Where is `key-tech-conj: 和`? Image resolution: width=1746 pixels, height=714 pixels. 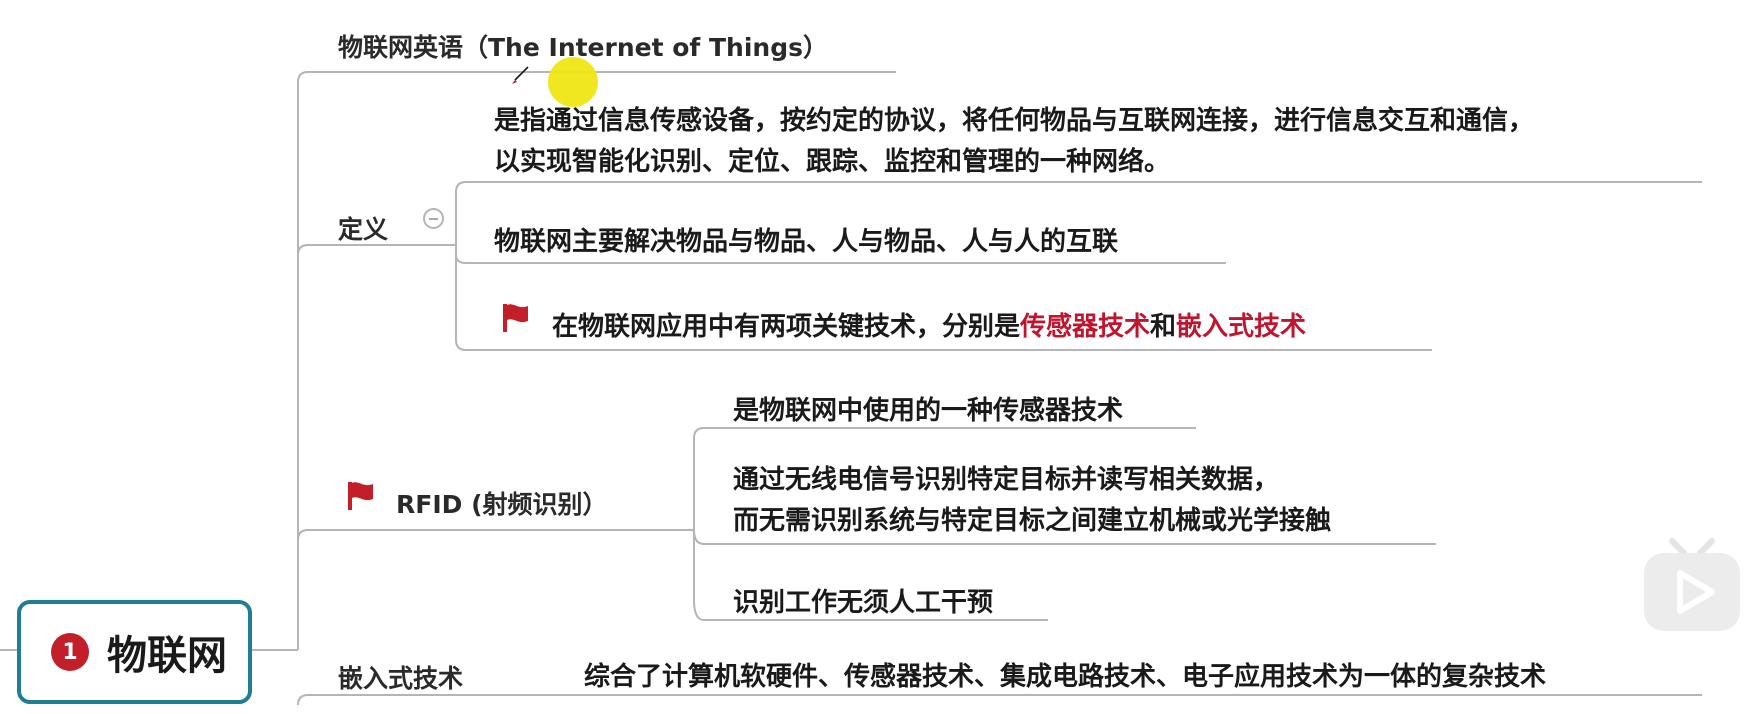 key-tech-conj: 和 is located at coordinates (1163, 327).